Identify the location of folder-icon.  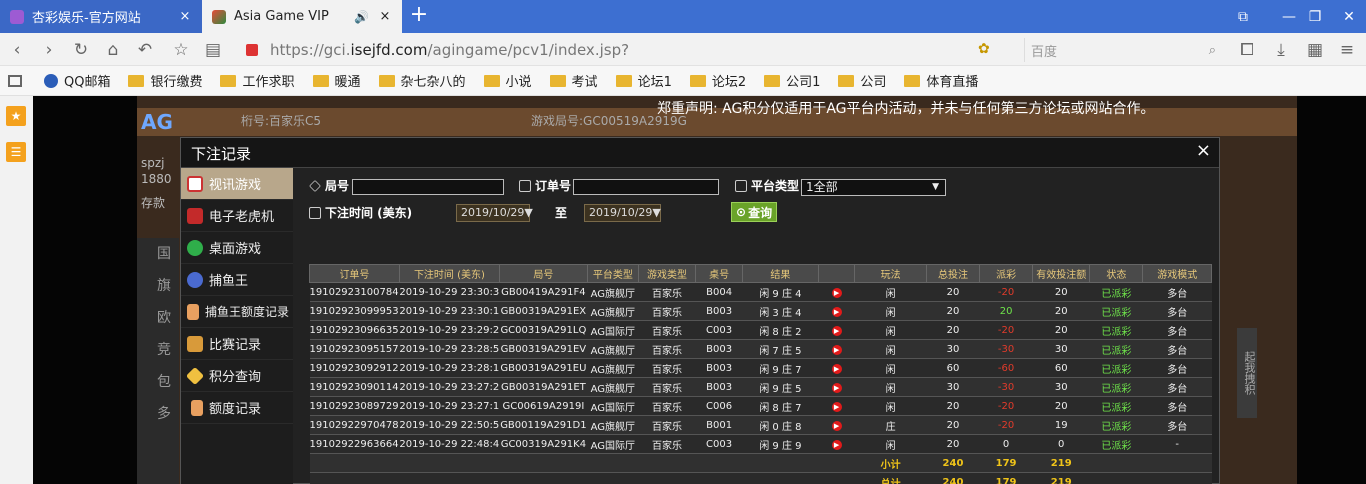
(846, 80).